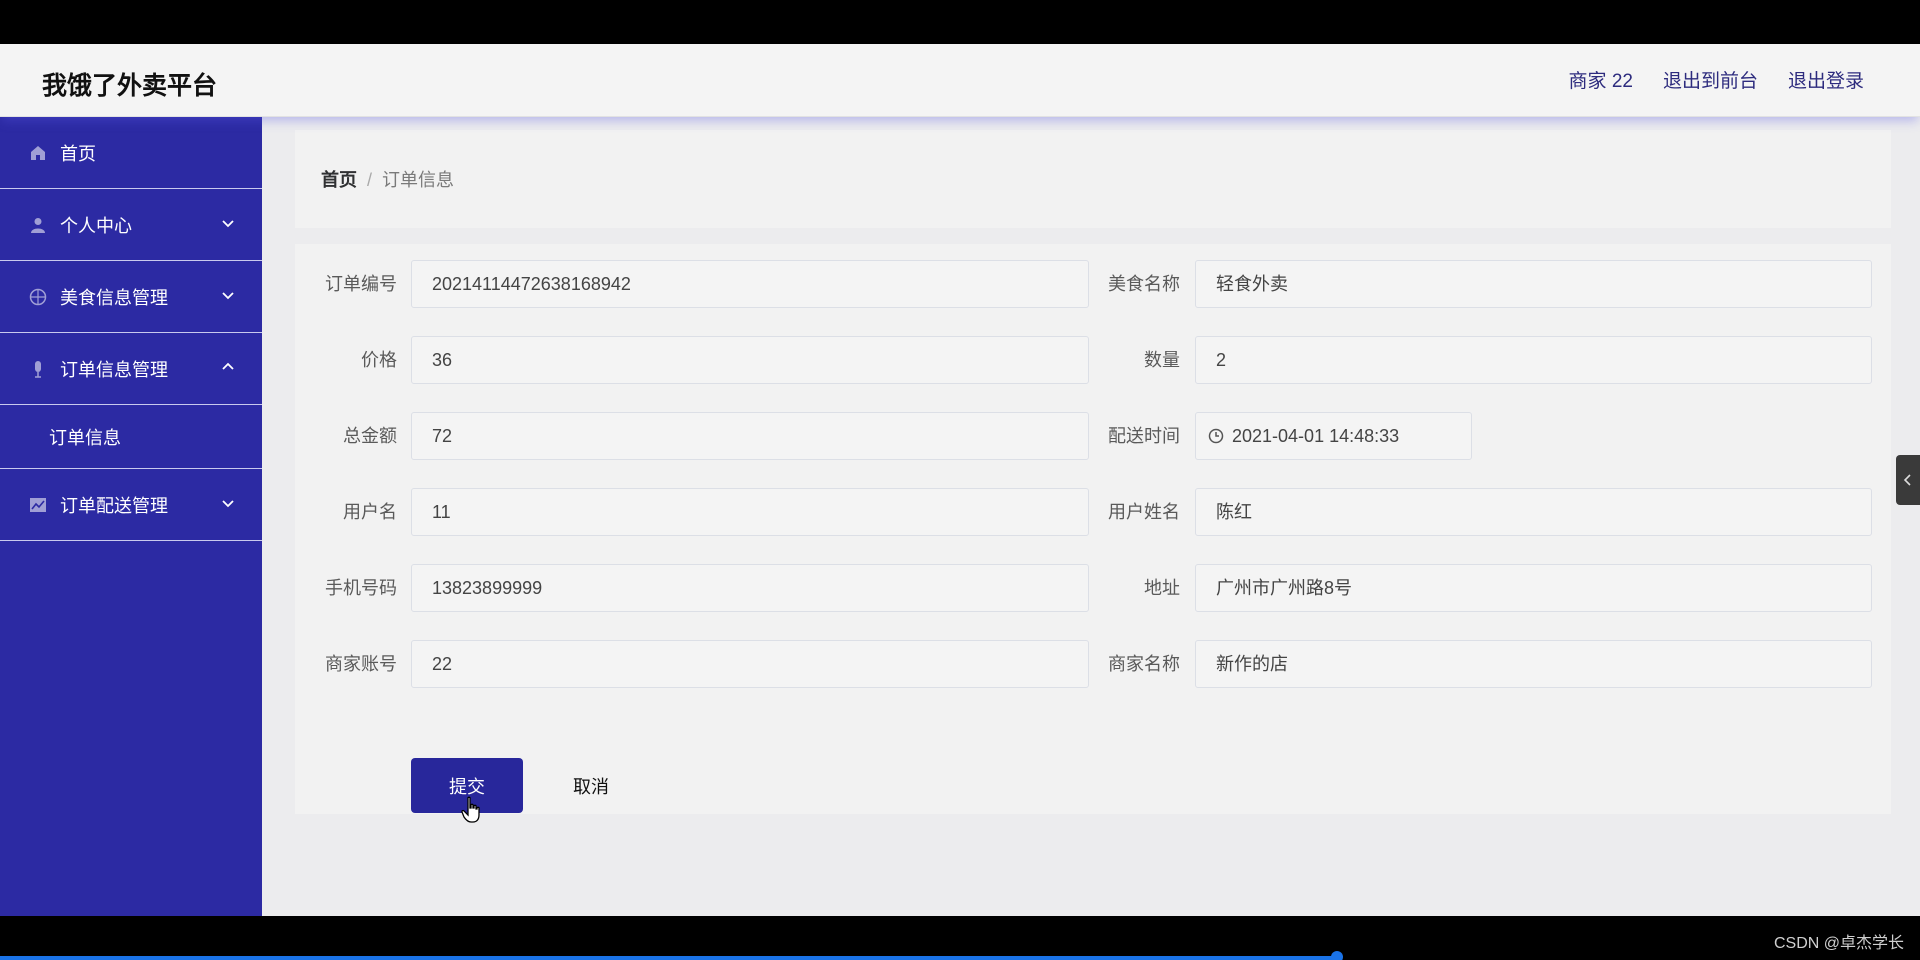 This screenshot has width=1920, height=960. What do you see at coordinates (96, 225) in the screenshot?
I see `sidebar-item-label: 个人中心` at bounding box center [96, 225].